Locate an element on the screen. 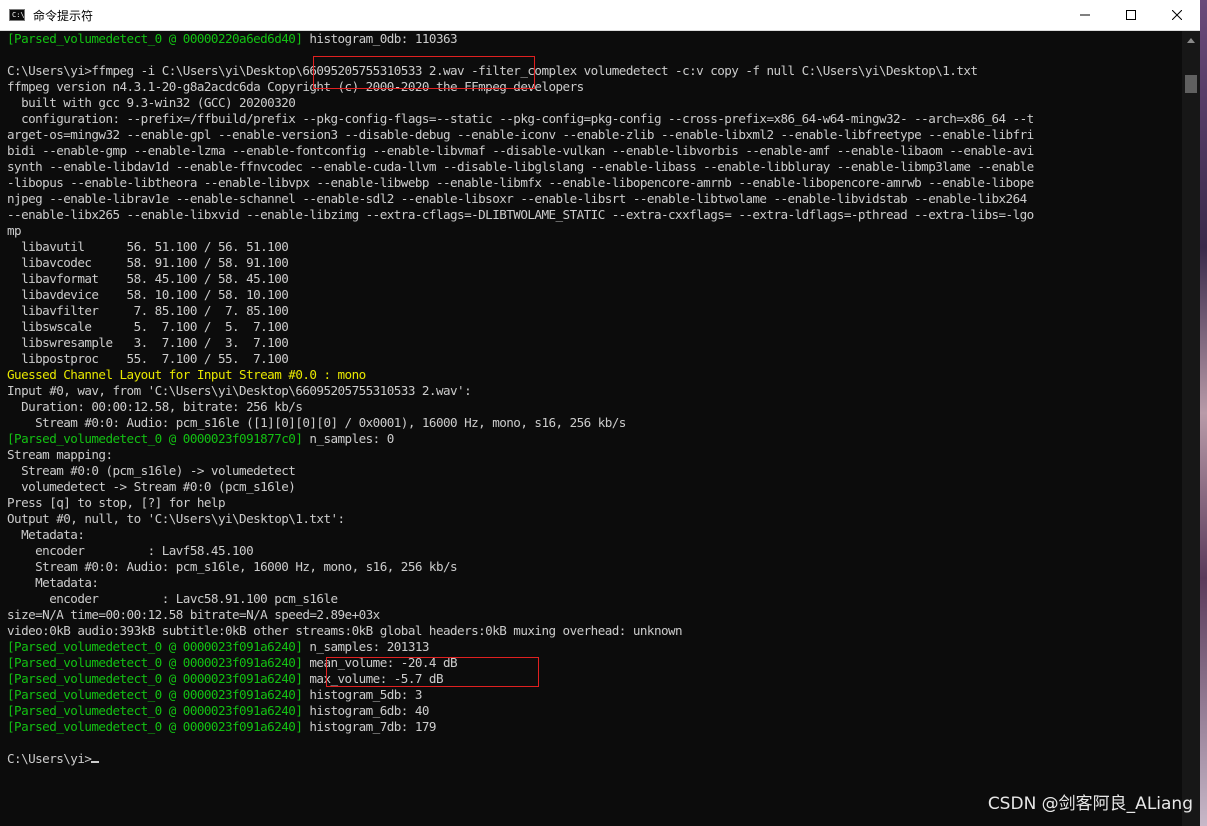  console-line: encoder : Lavf58.45.100 is located at coordinates (594, 551).